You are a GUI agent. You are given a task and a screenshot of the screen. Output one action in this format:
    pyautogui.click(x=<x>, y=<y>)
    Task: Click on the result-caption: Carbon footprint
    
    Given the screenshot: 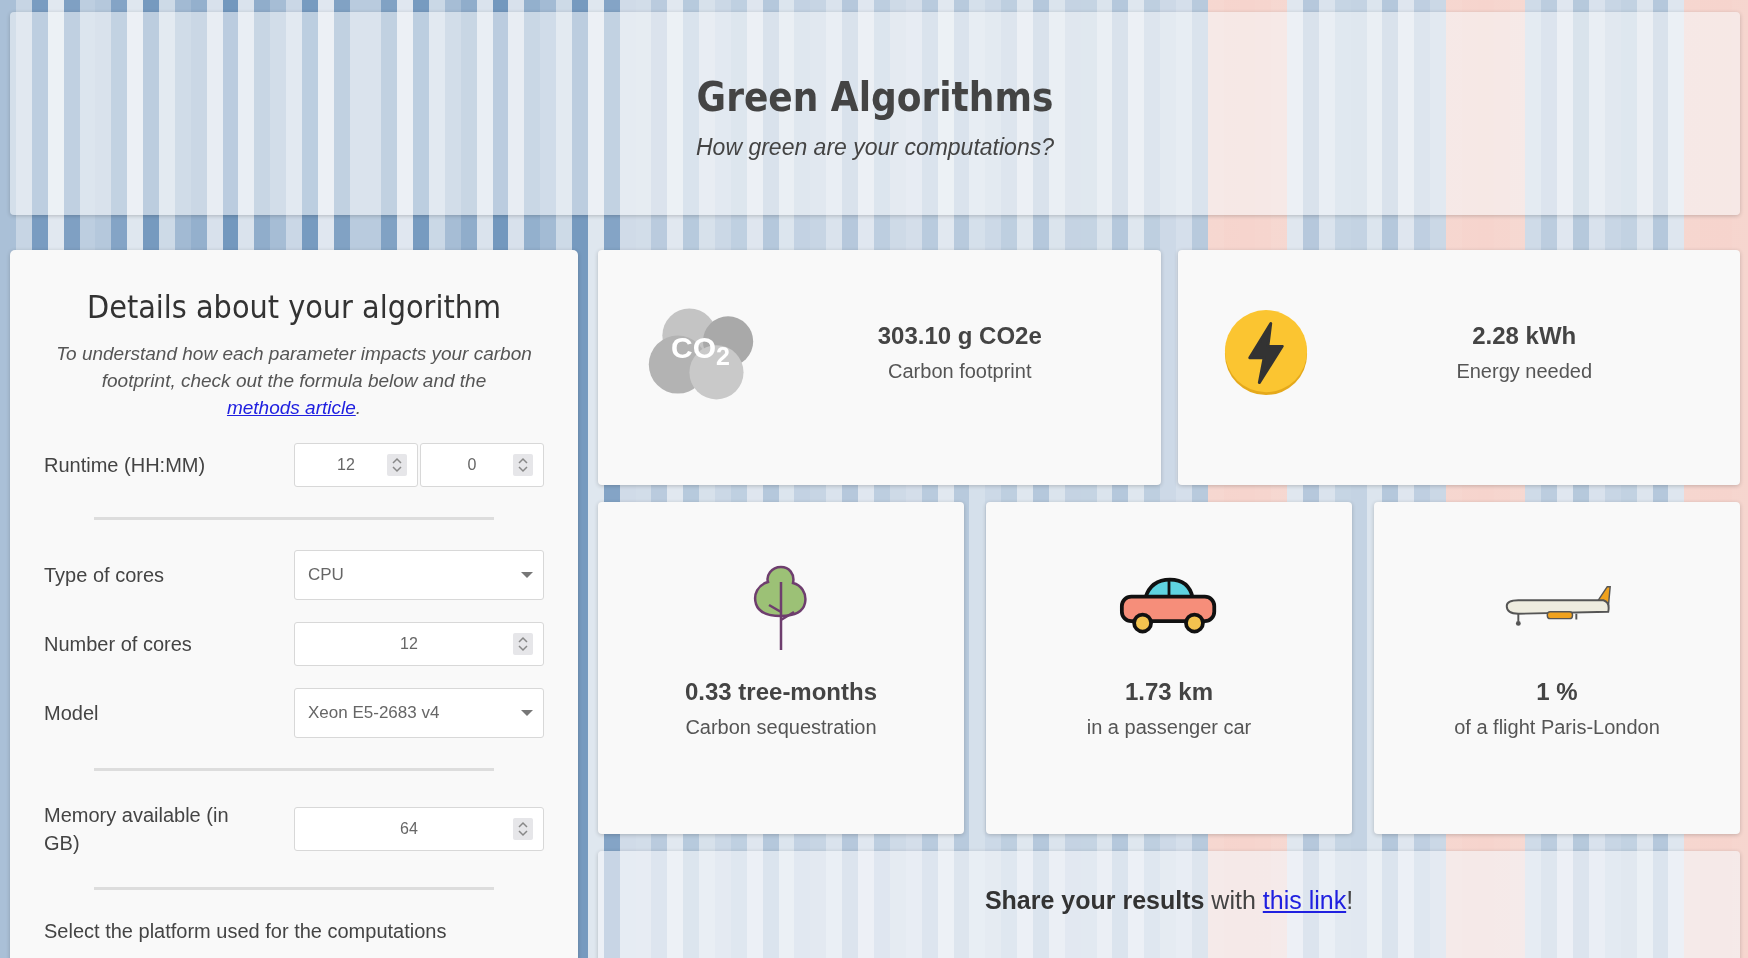 What is the action you would take?
    pyautogui.click(x=960, y=371)
    